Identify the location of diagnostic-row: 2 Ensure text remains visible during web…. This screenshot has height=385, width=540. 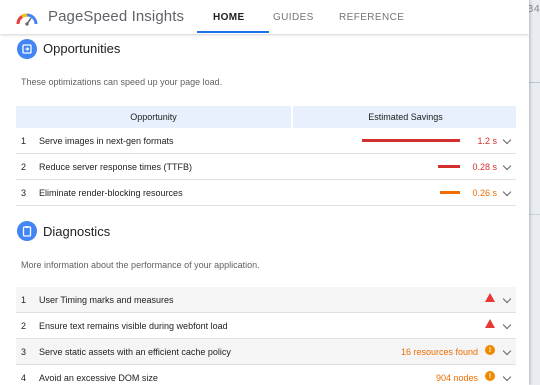
(266, 326).